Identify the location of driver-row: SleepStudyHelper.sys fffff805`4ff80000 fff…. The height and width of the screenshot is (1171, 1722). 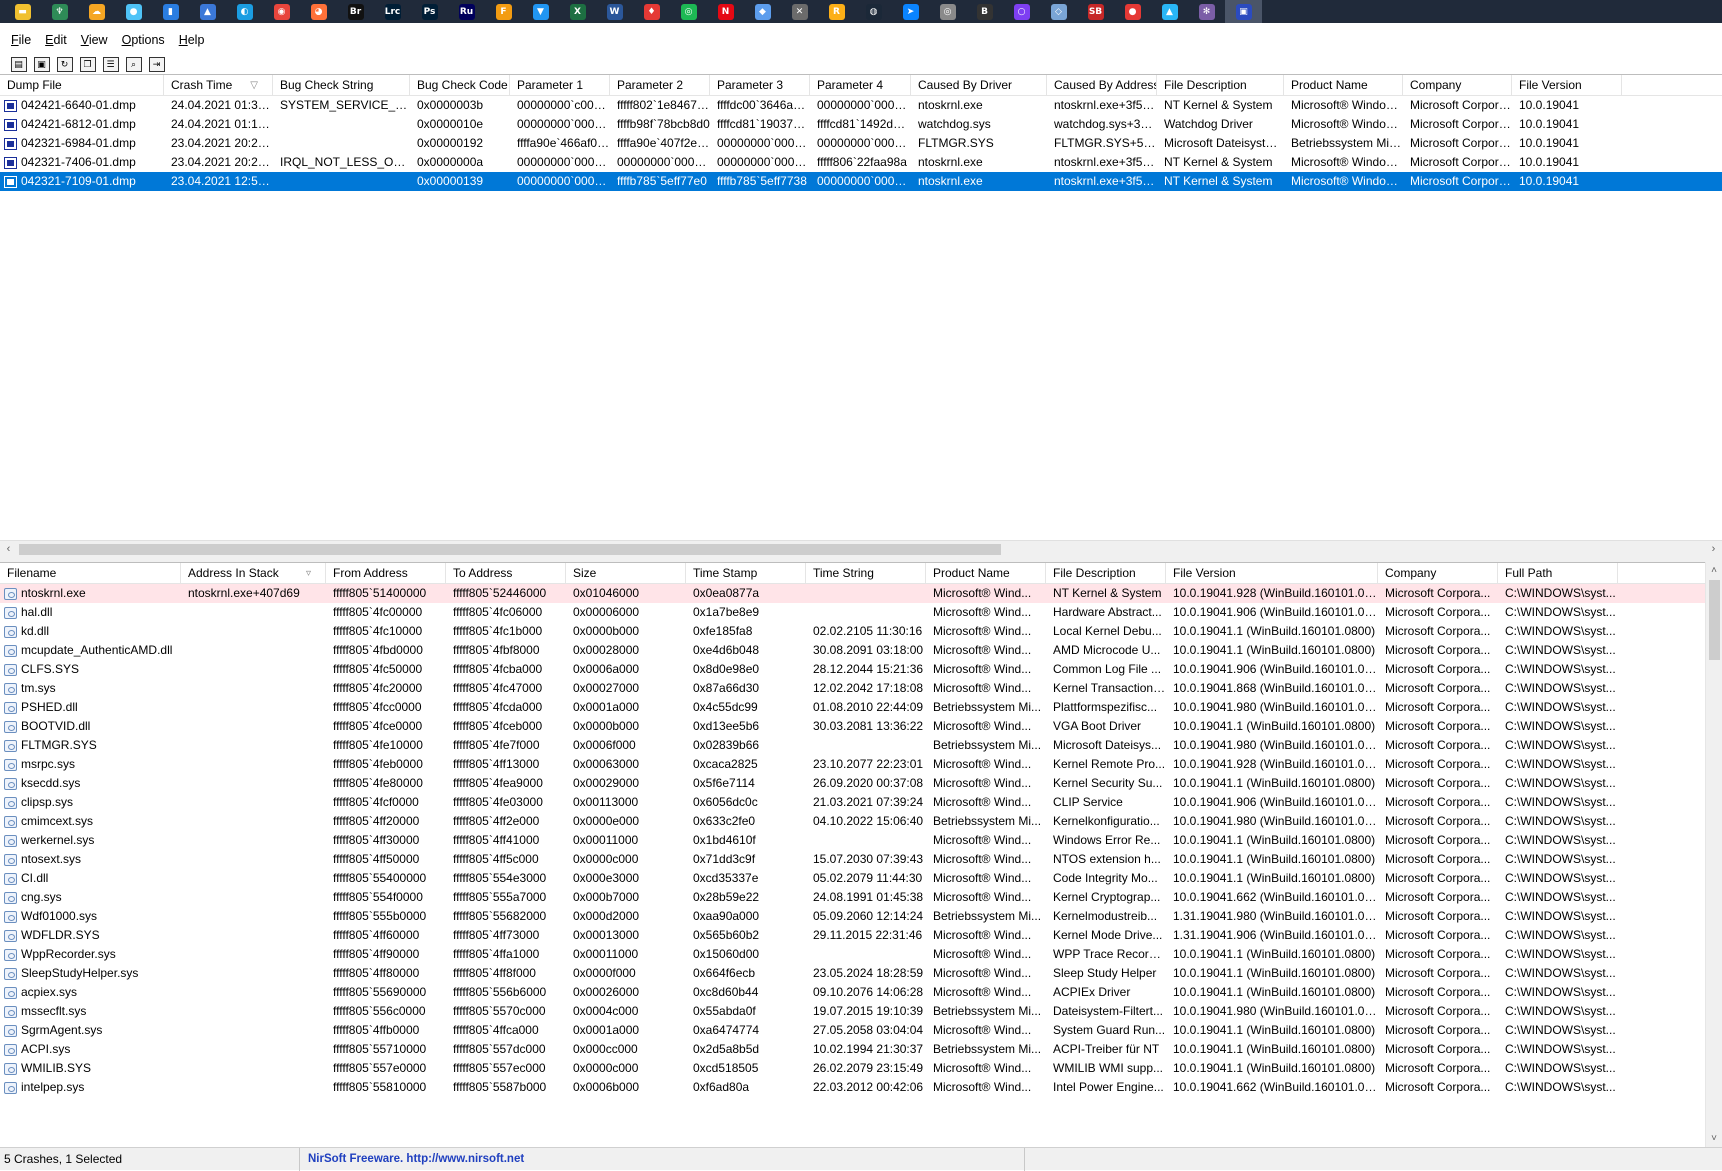
(861, 973).